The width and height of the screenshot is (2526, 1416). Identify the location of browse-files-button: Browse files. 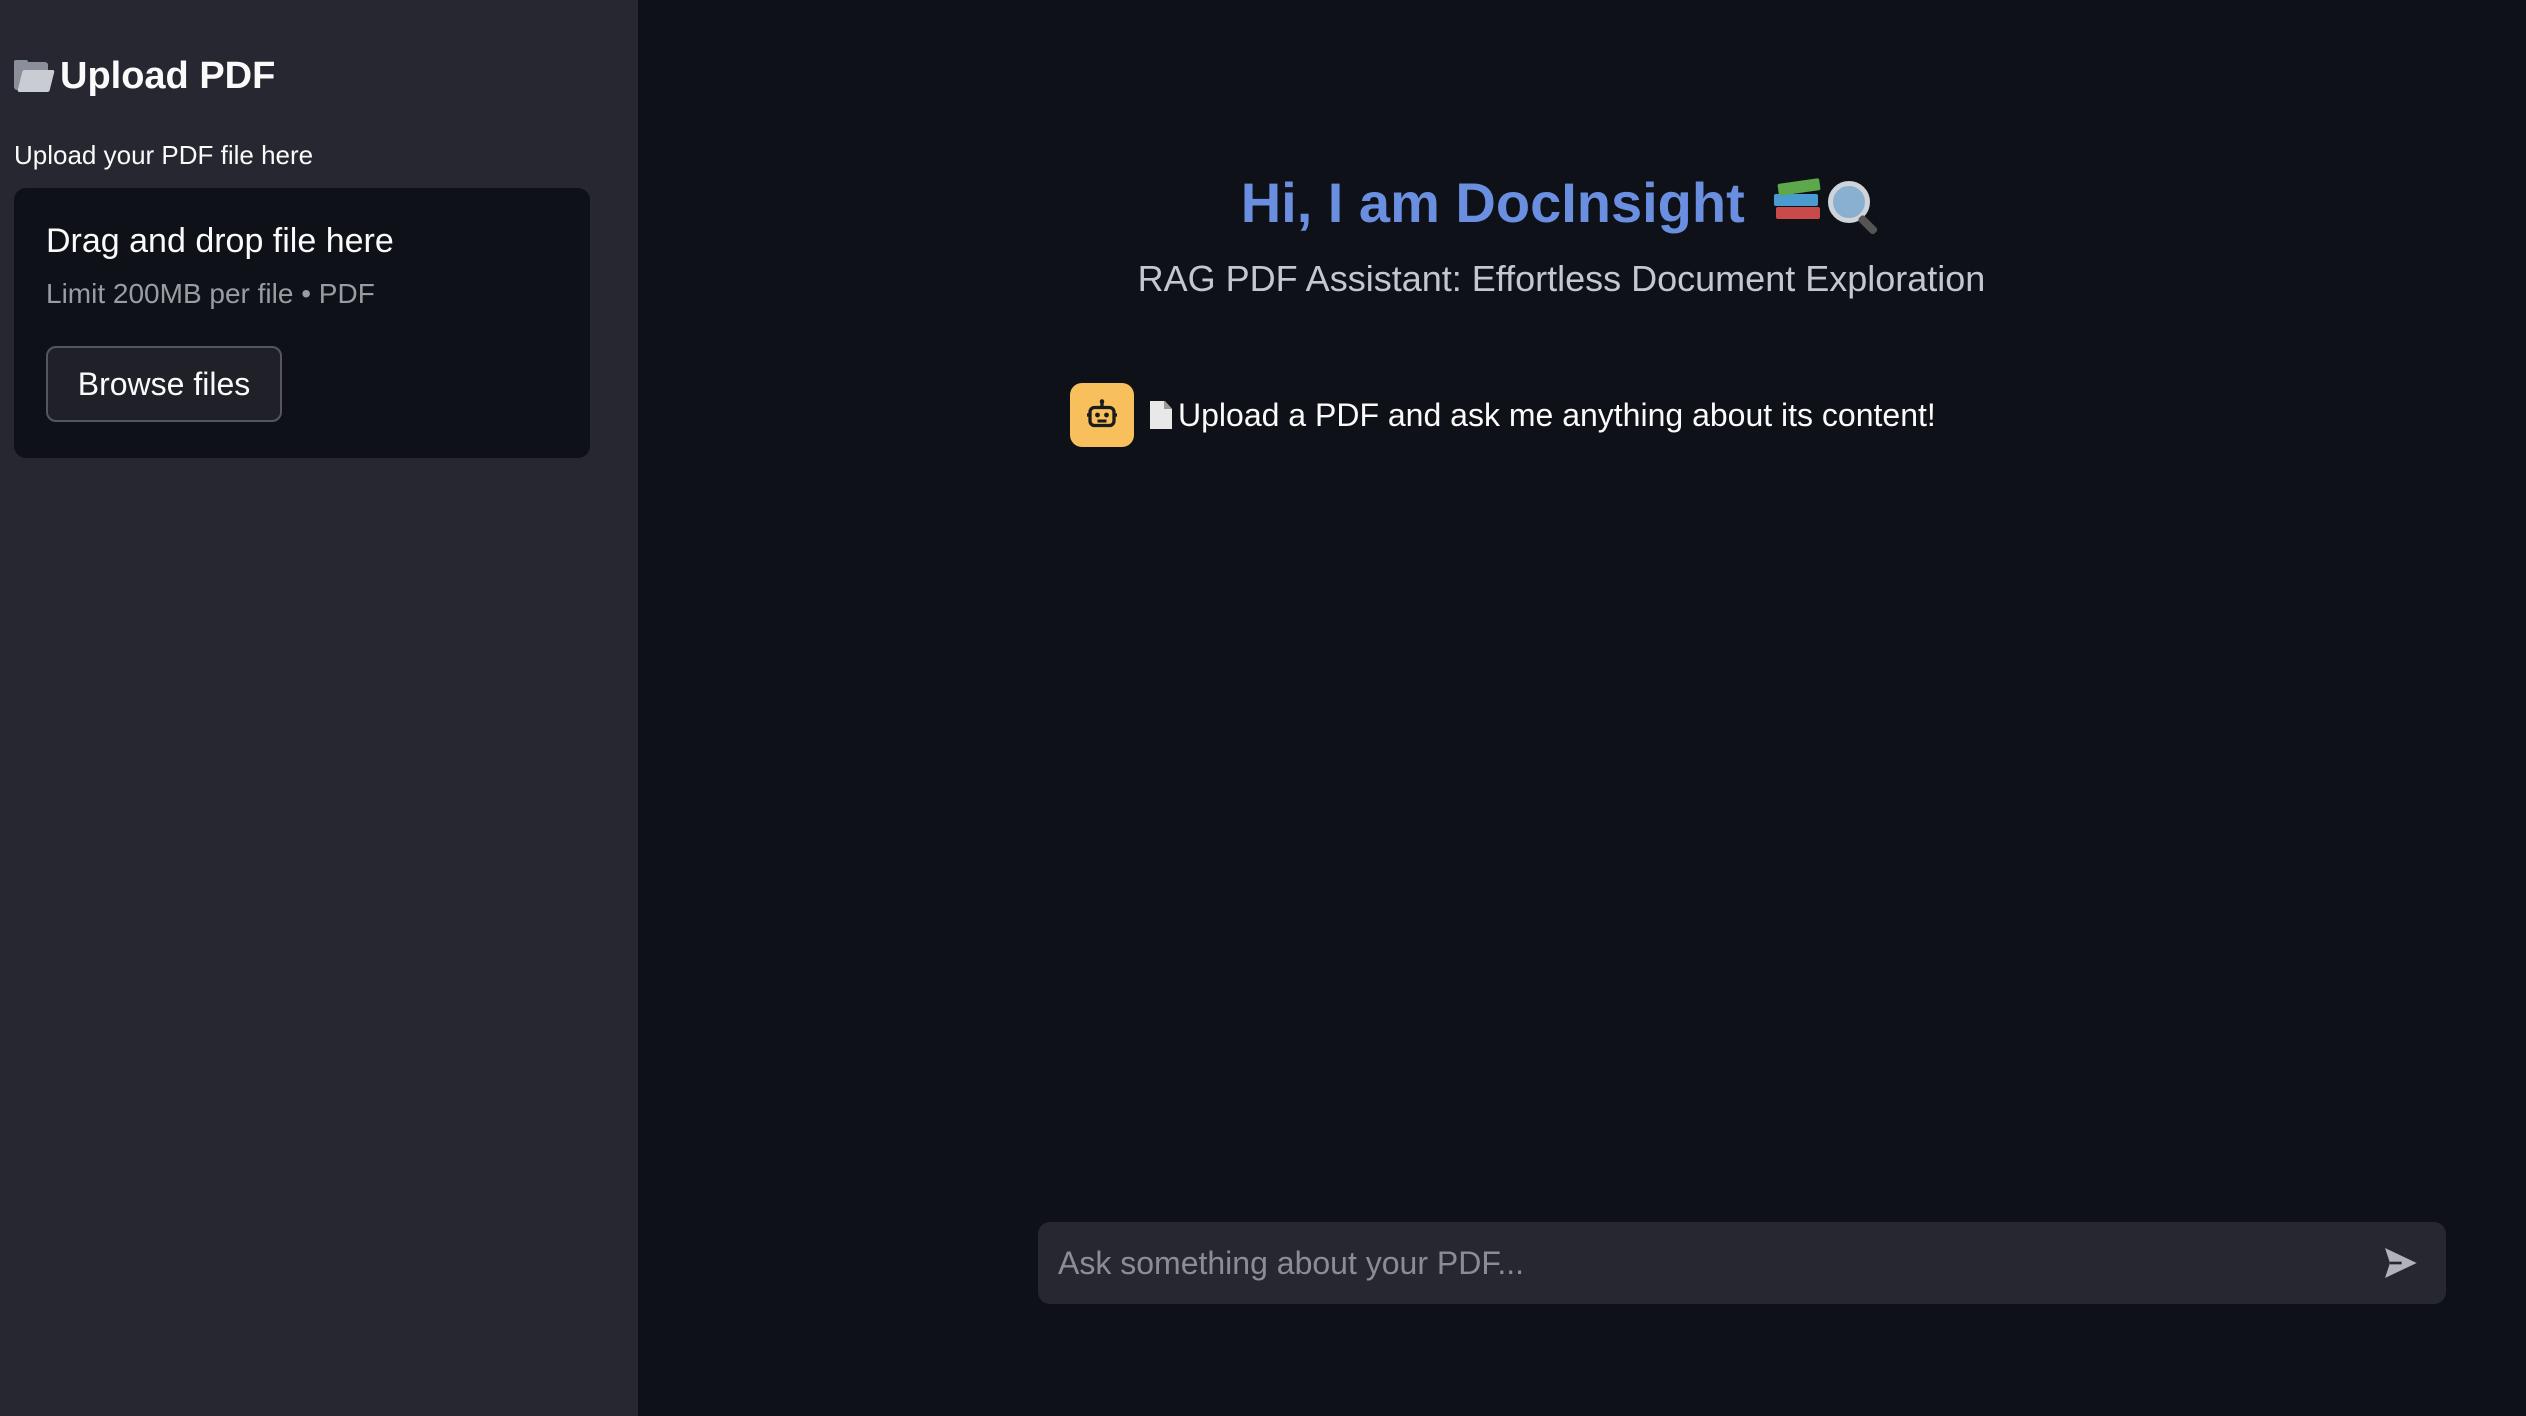
(164, 384).